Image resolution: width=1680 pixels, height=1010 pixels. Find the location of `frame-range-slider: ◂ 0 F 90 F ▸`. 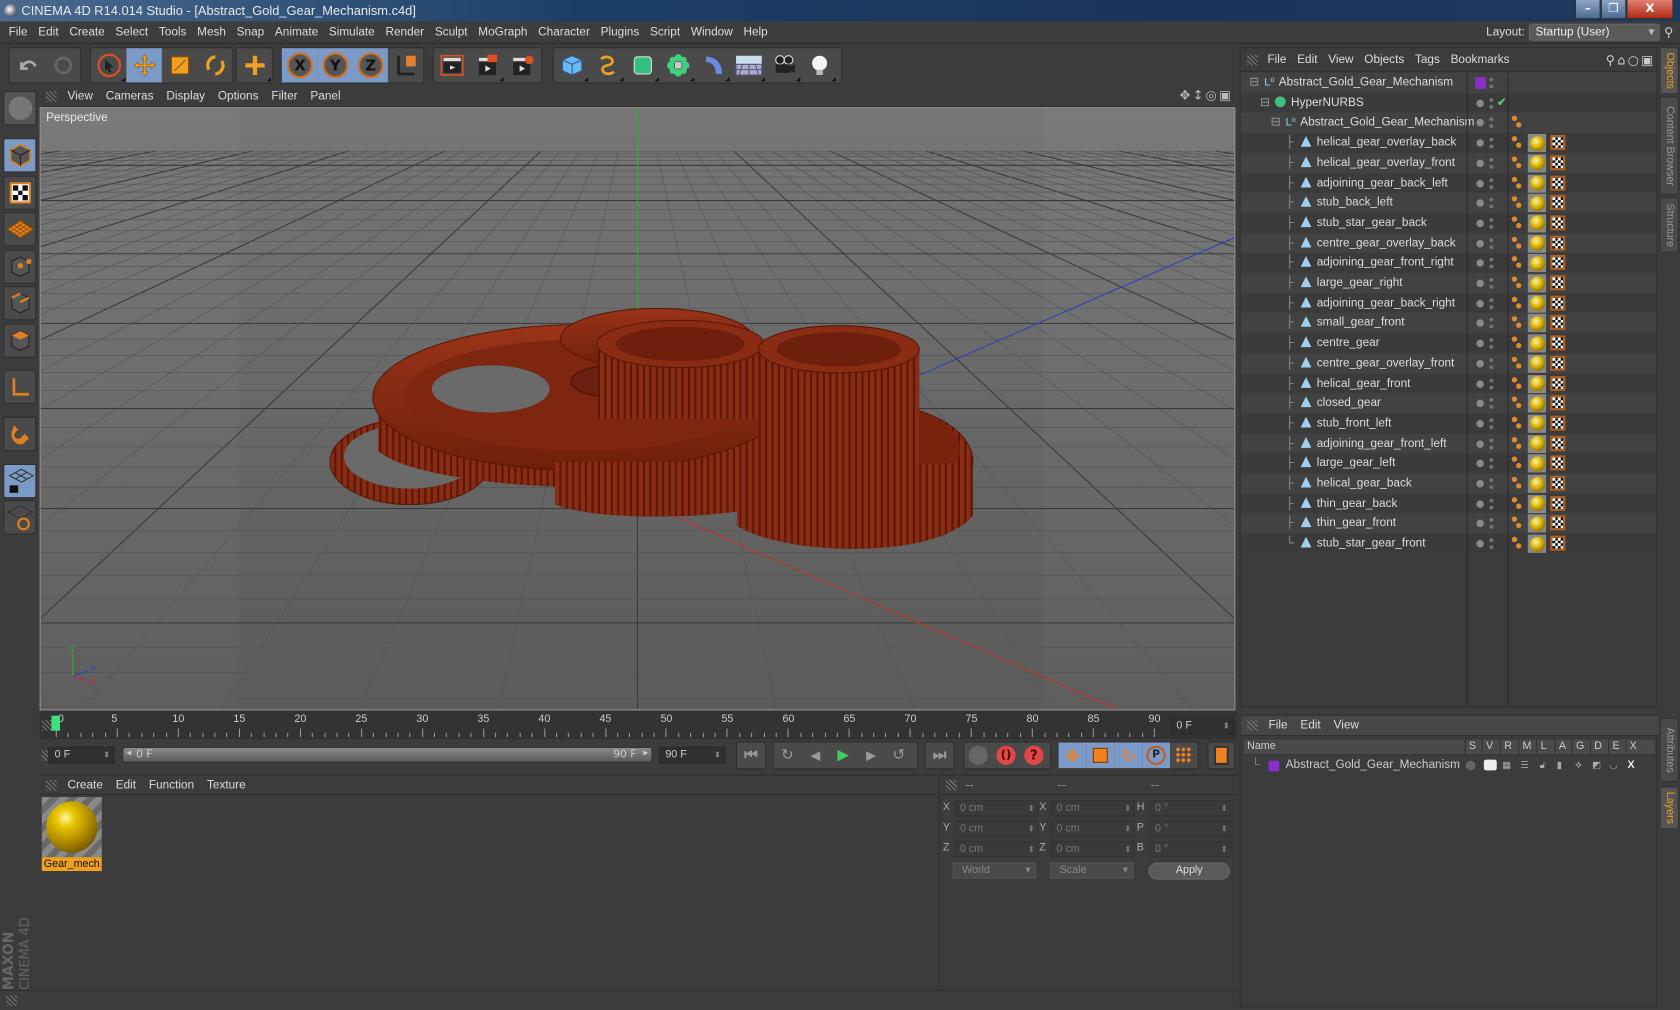

frame-range-slider: ◂ 0 F 90 F ▸ is located at coordinates (387, 754).